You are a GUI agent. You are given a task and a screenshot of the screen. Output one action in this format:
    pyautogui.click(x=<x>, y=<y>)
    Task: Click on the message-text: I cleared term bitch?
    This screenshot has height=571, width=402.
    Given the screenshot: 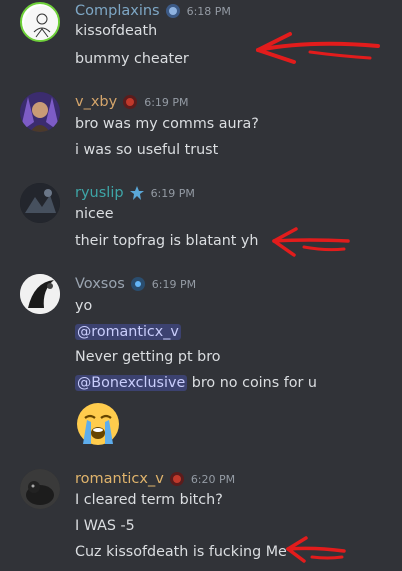 What is the action you would take?
    pyautogui.click(x=149, y=500)
    